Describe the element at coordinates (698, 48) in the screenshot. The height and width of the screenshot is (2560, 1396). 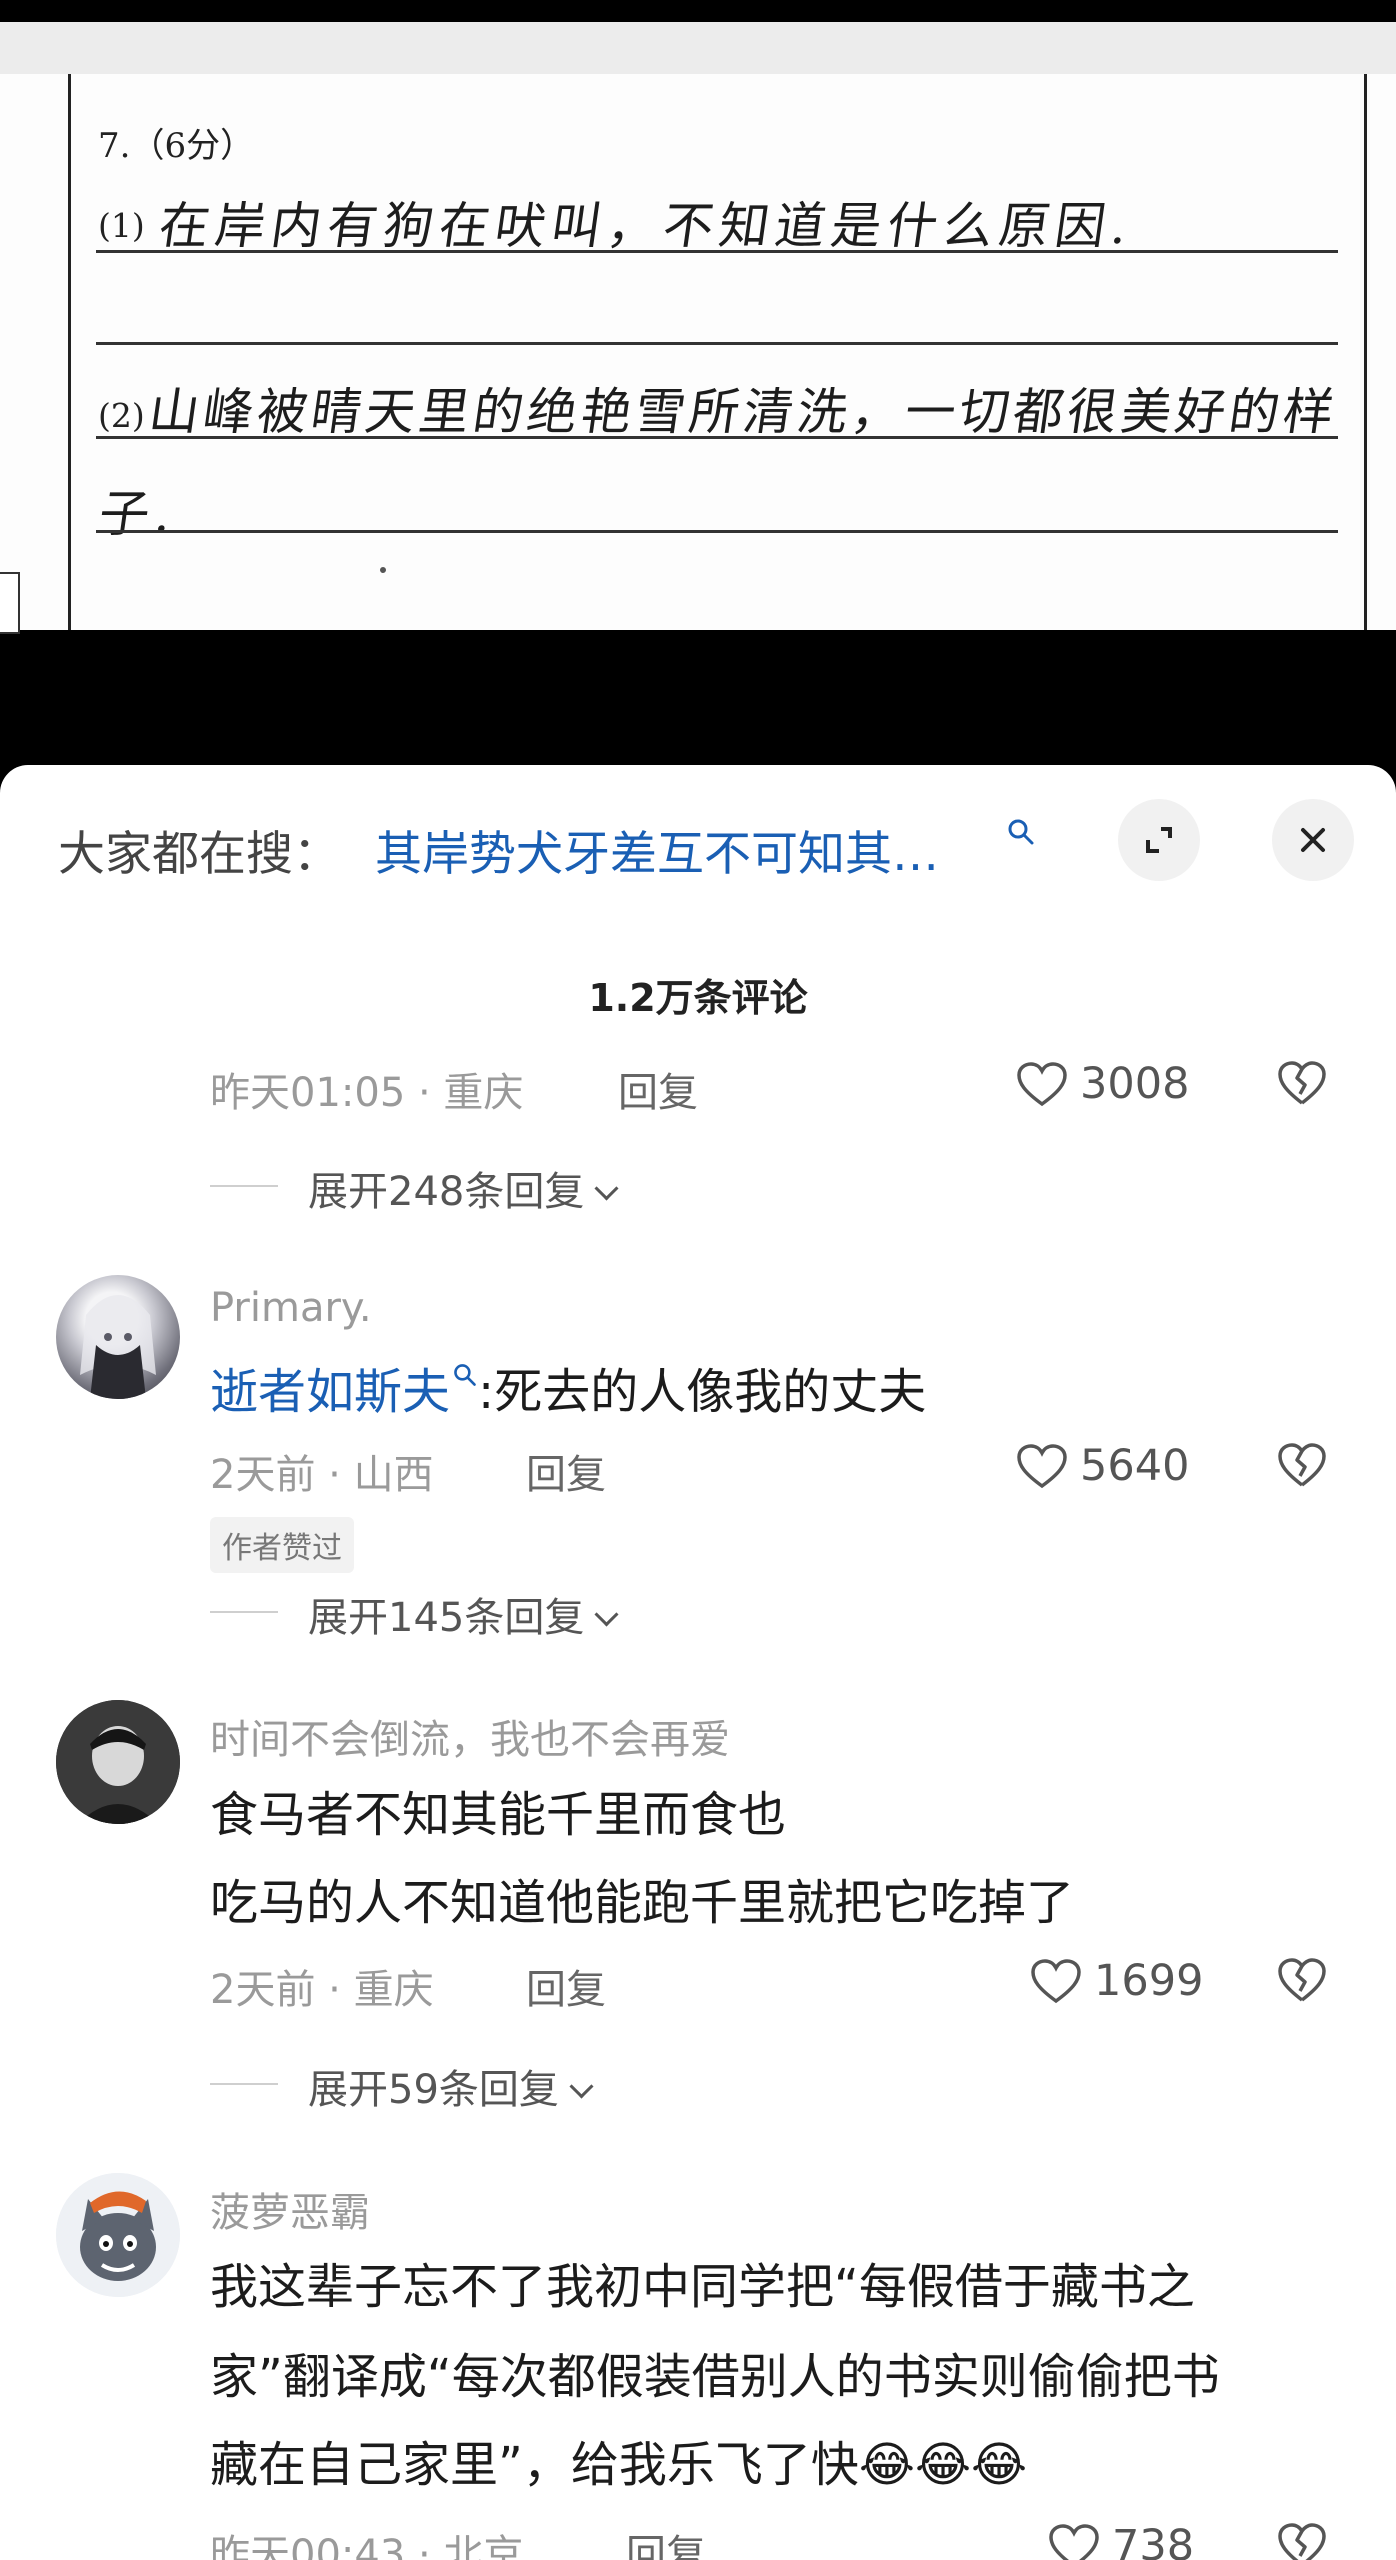
I see `paper-top-strip` at that location.